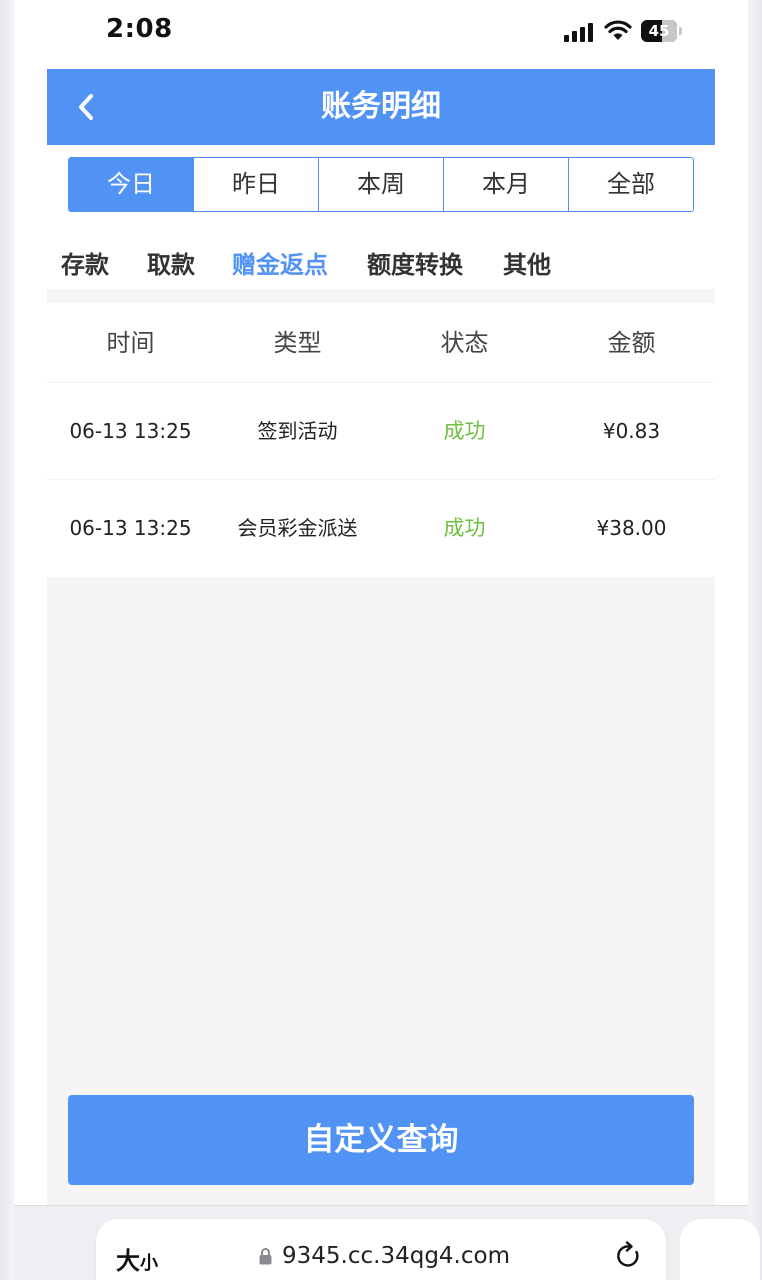 The height and width of the screenshot is (1280, 762). Describe the element at coordinates (381, 343) in the screenshot. I see `table-header: 时间 类型 状态 金额` at that location.